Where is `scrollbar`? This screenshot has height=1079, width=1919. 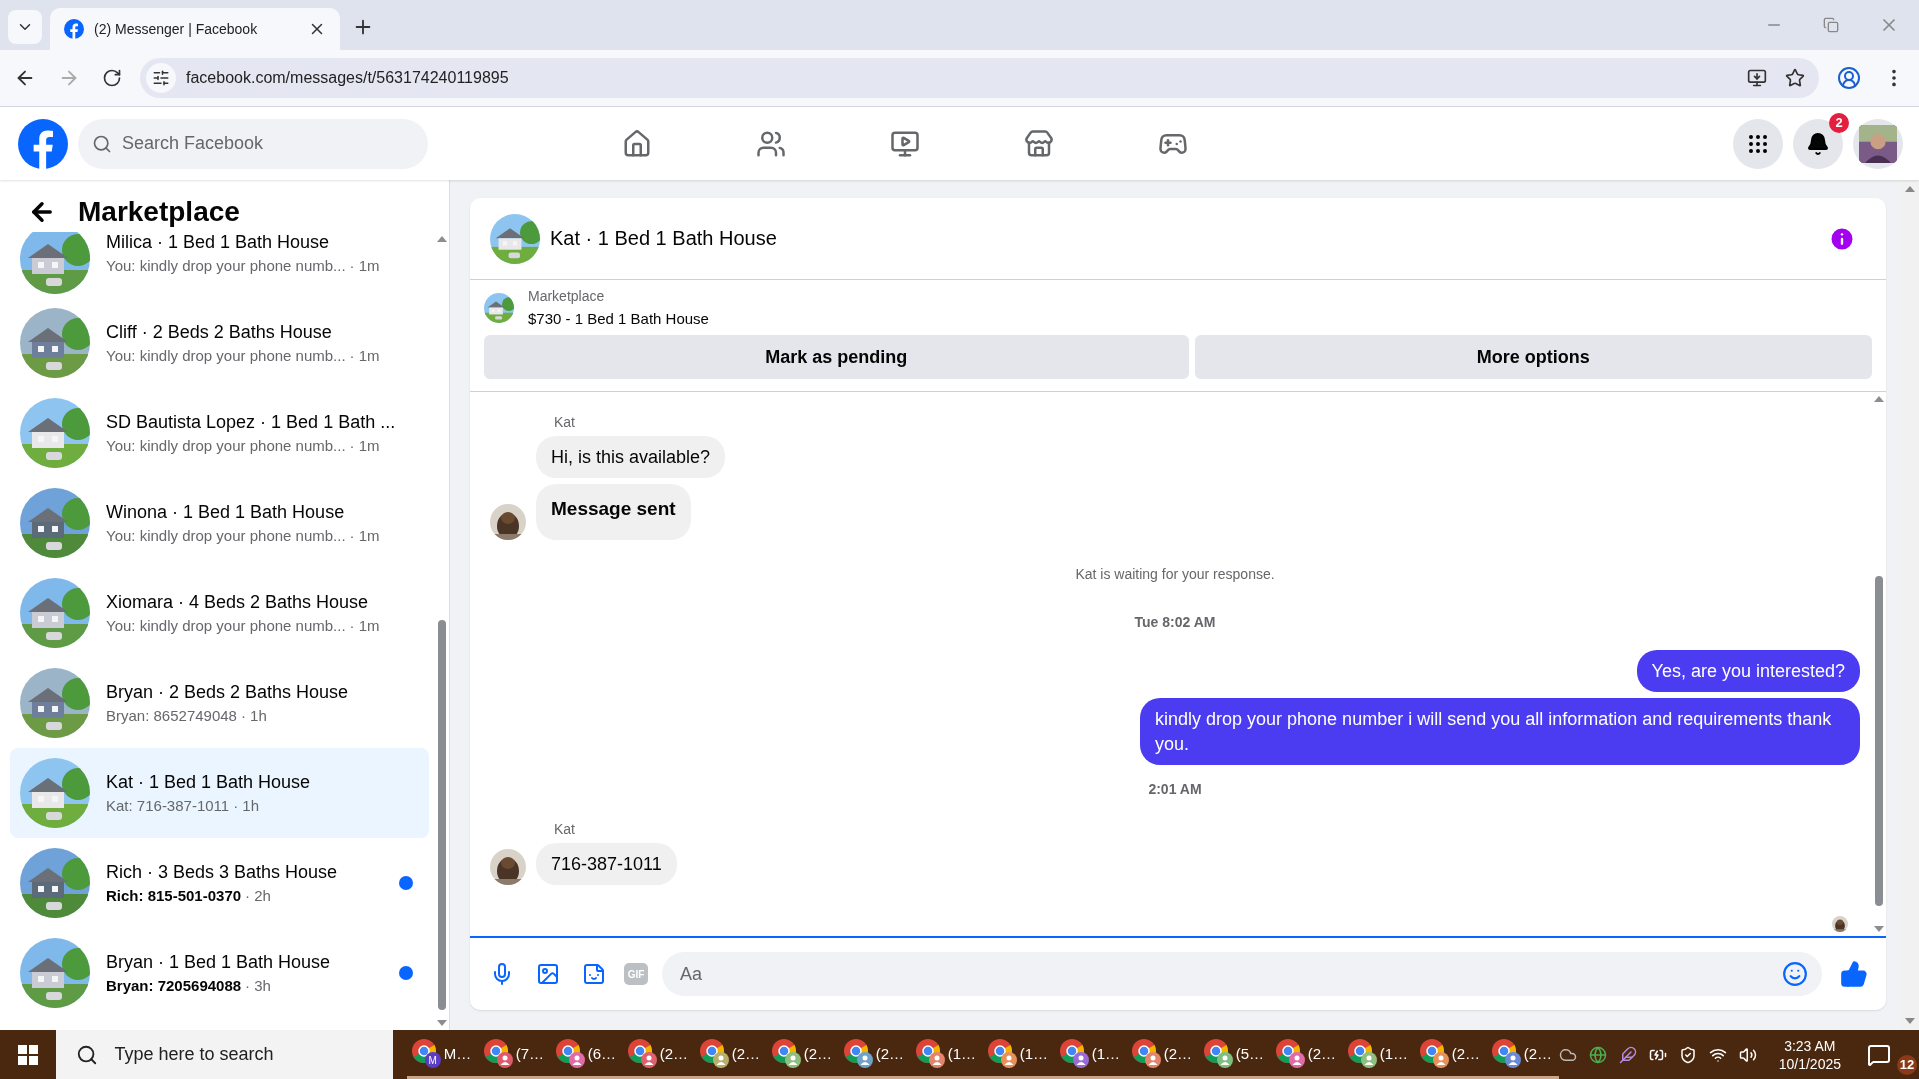 scrollbar is located at coordinates (1909, 605).